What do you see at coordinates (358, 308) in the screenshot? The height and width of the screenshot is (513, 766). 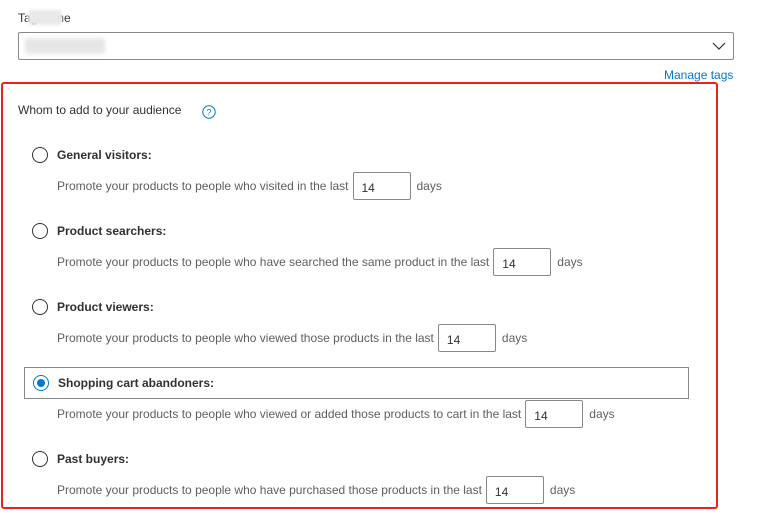 I see `option-product-viewers: Product viewers:` at bounding box center [358, 308].